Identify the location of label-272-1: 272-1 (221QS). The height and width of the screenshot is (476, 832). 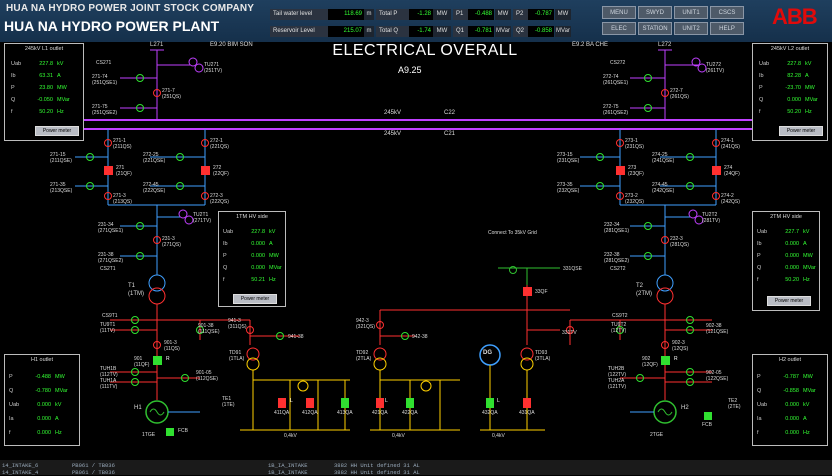
(219, 144).